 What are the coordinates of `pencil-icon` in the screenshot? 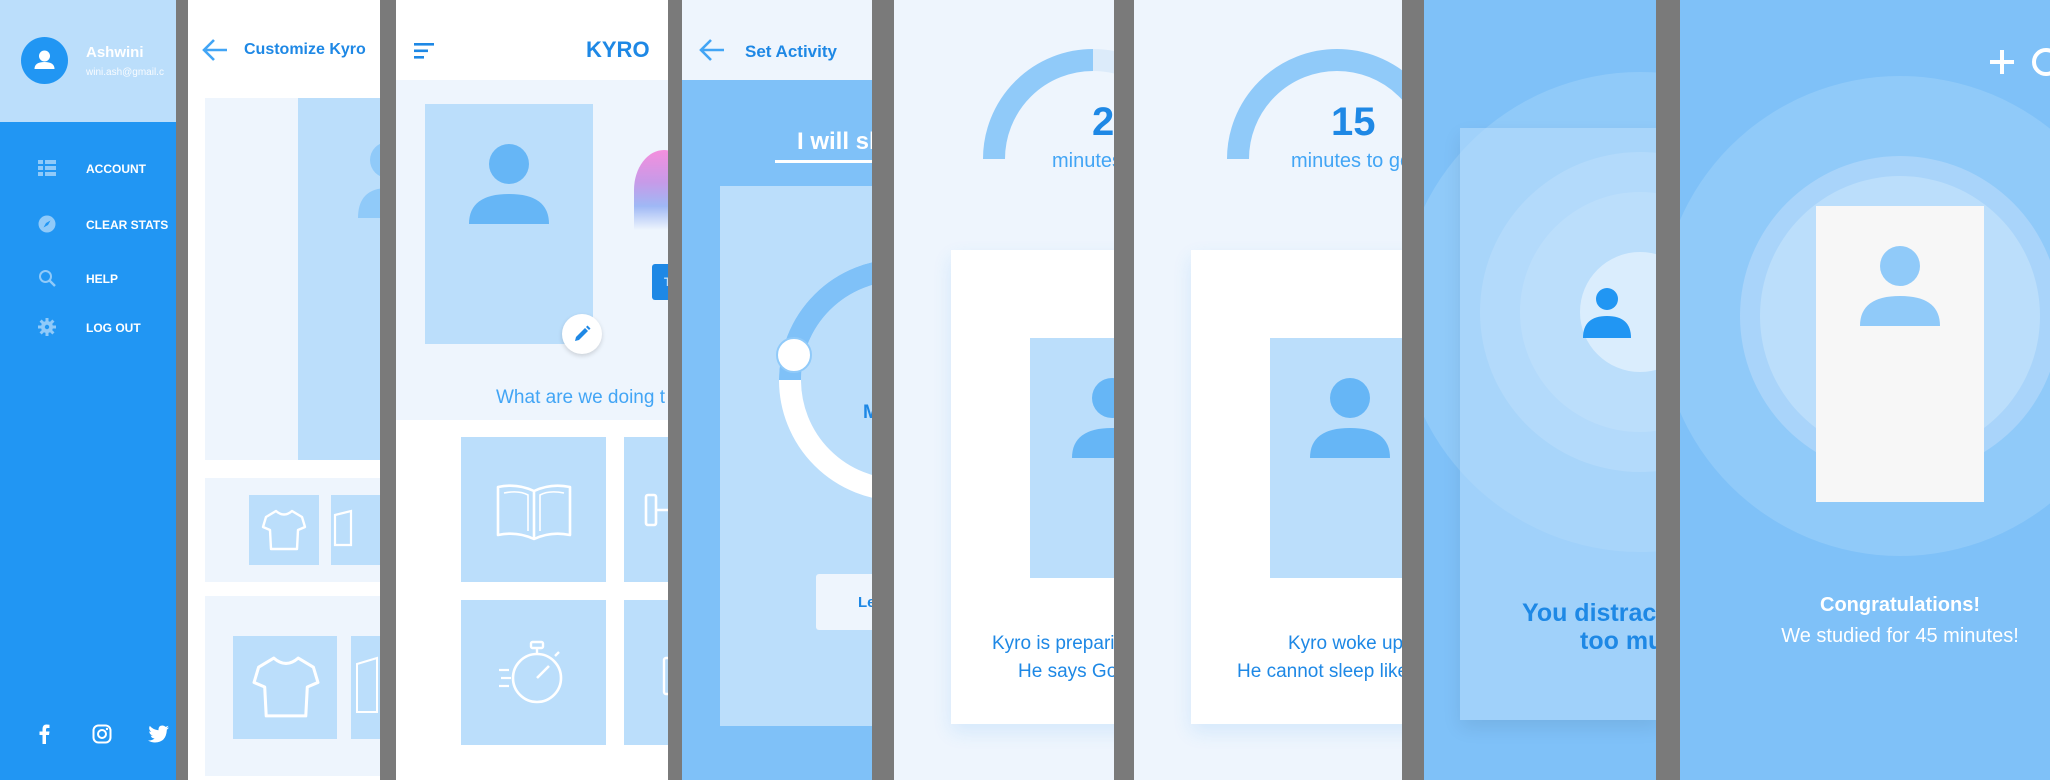 It's located at (583, 333).